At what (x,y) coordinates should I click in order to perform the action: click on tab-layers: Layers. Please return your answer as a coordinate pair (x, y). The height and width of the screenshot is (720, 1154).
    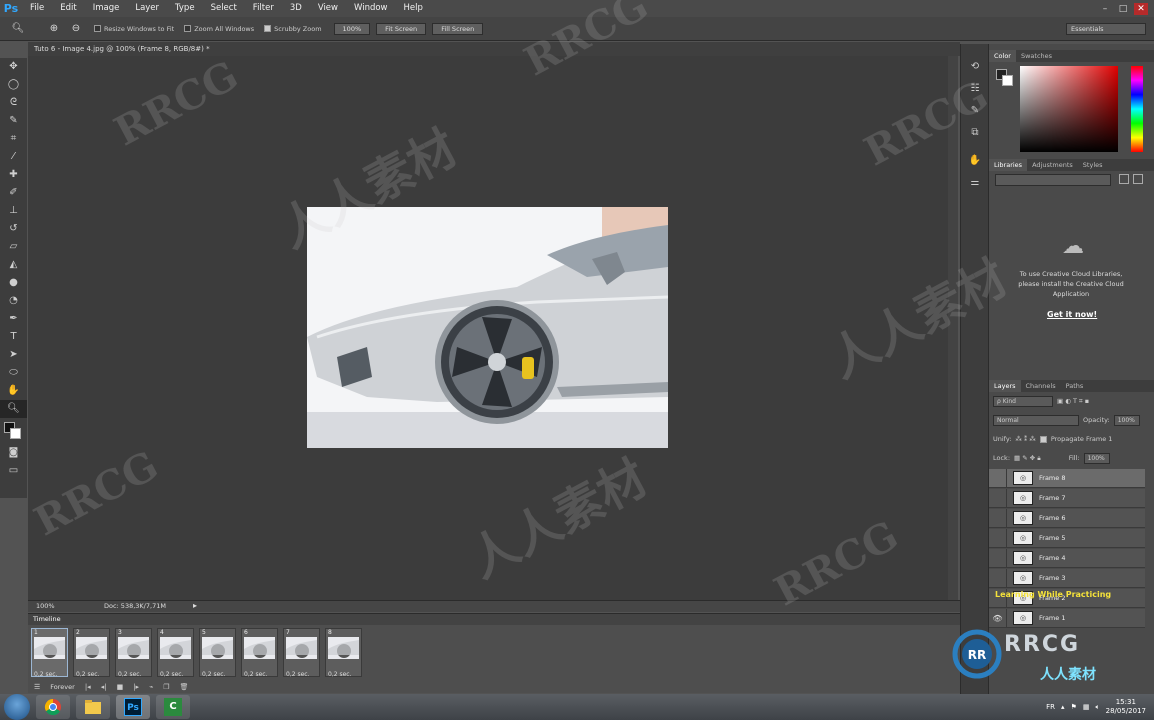
    Looking at the image, I should click on (1005, 386).